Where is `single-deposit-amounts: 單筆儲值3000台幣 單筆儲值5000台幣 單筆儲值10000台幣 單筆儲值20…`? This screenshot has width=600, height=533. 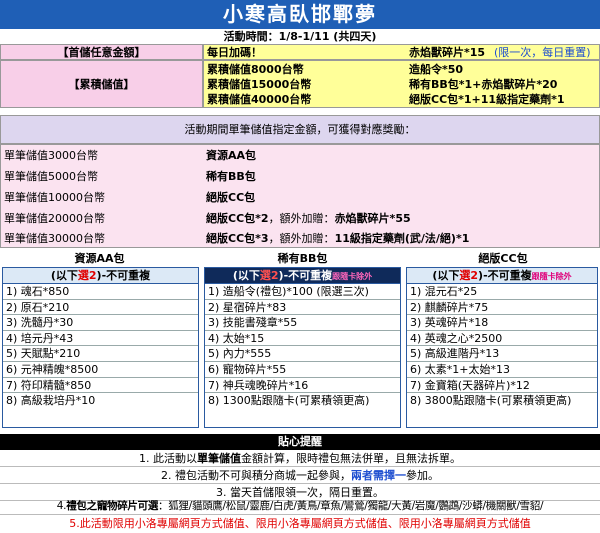
single-deposit-amounts: 單筆儲值3000台幣 單筆儲值5000台幣 單筆儲值10000台幣 單筆儲值20… is located at coordinates (101, 196).